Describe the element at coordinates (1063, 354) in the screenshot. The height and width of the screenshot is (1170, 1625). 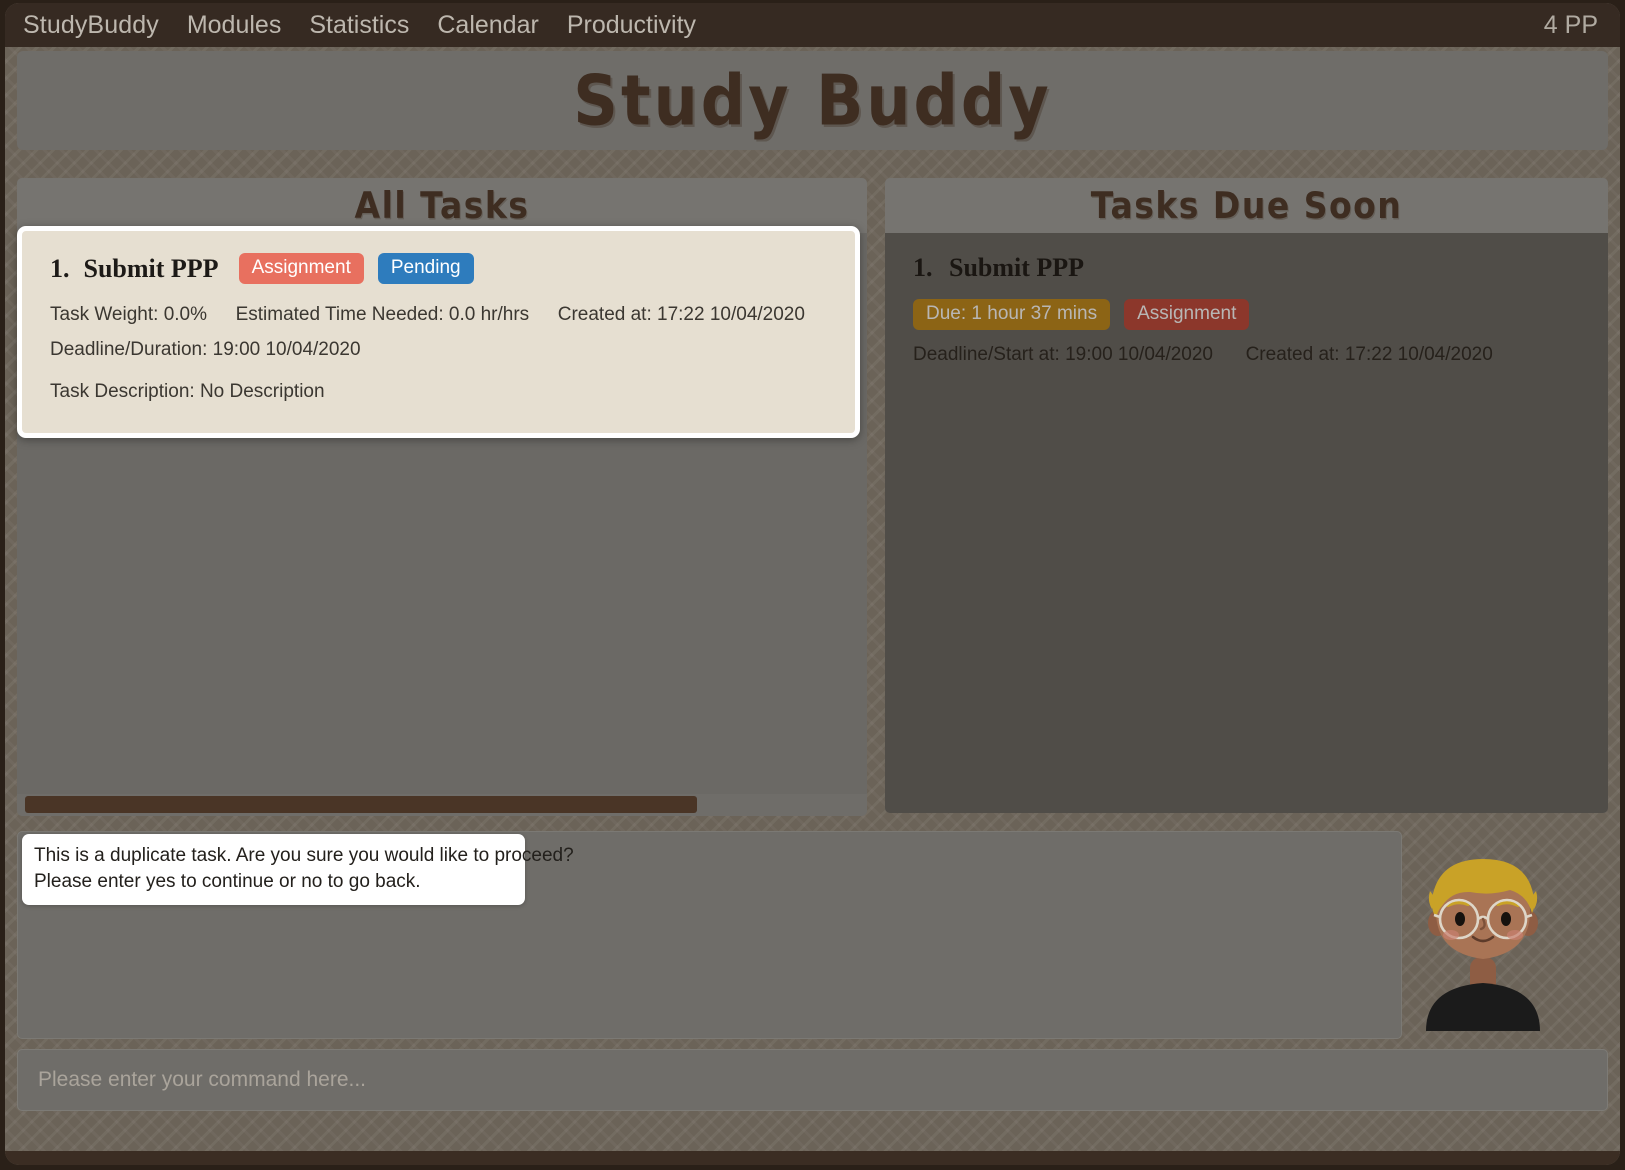
I see `due-task-deadline: Deadline/Start at: 19:00 10/04/2020` at that location.